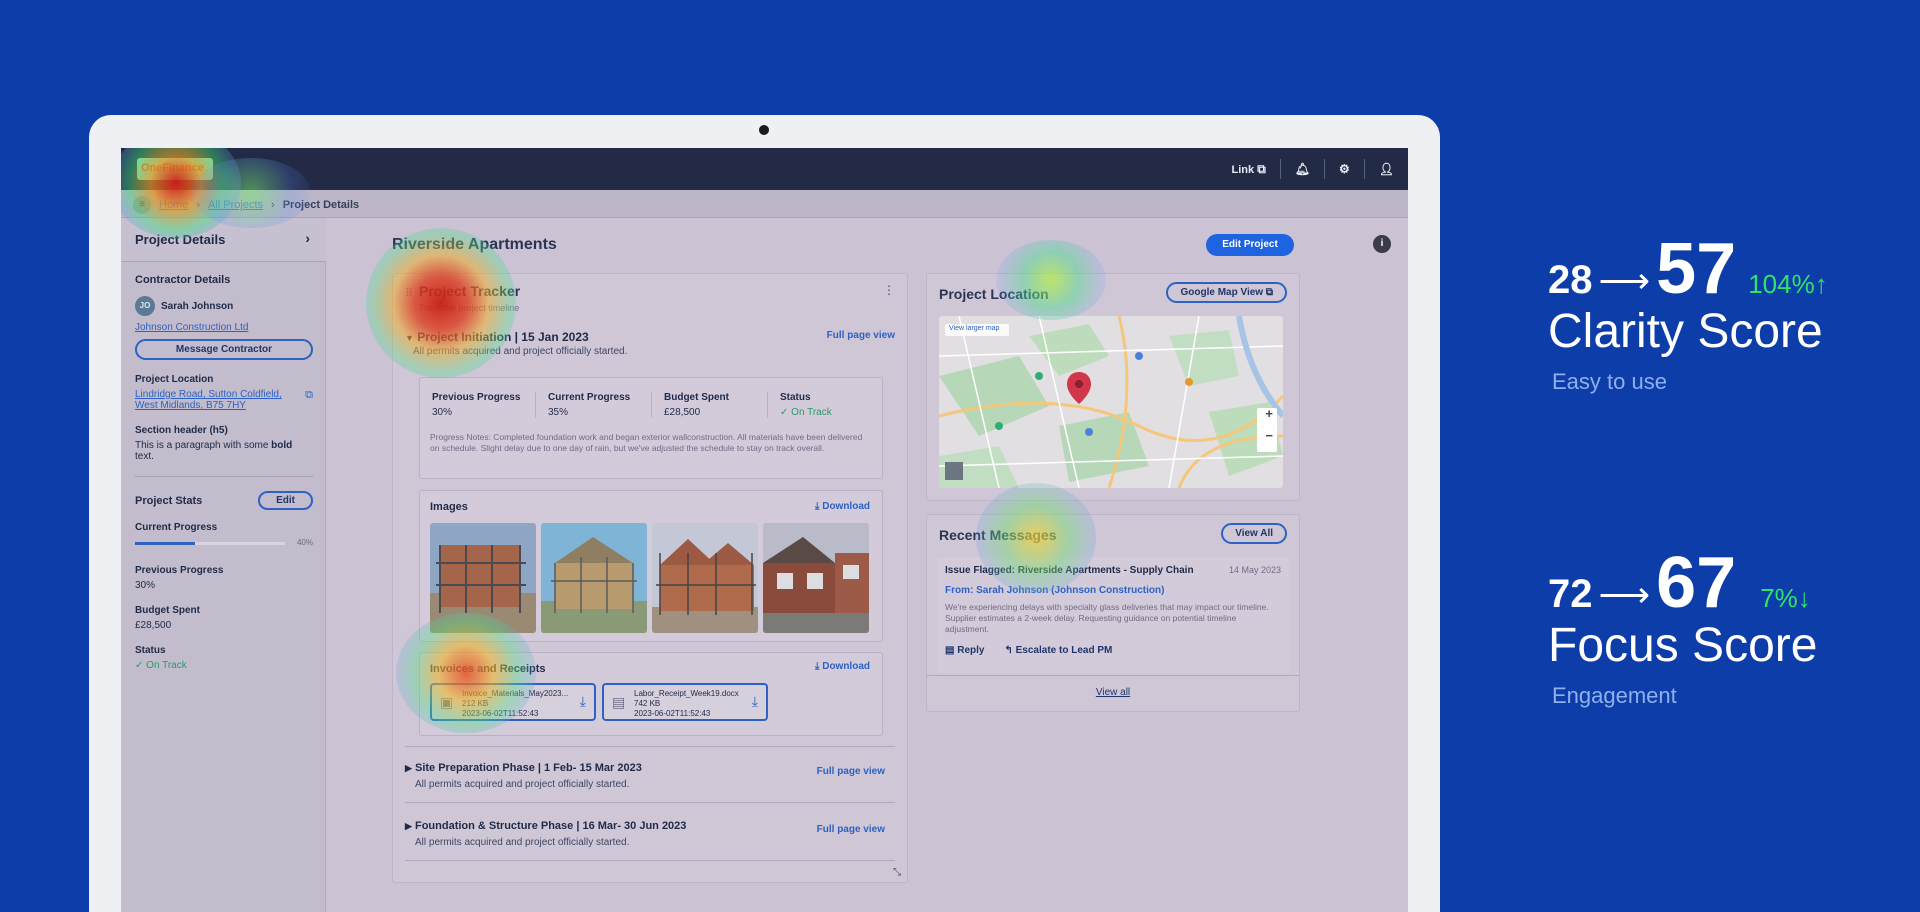 The image size is (1920, 912). I want to click on edit-stats-button: Edit, so click(285, 500).